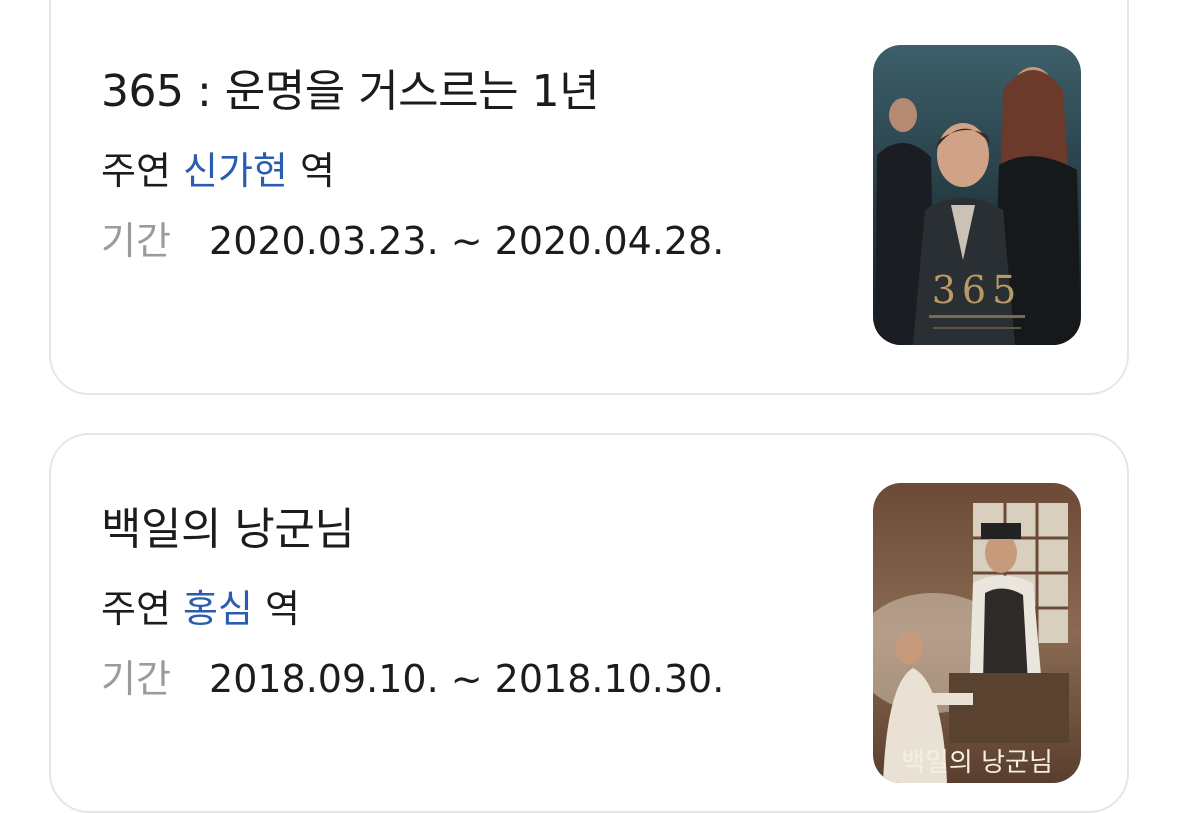 This screenshot has width=1179, height=813. I want to click on svg-text: 365, so click(977, 290).